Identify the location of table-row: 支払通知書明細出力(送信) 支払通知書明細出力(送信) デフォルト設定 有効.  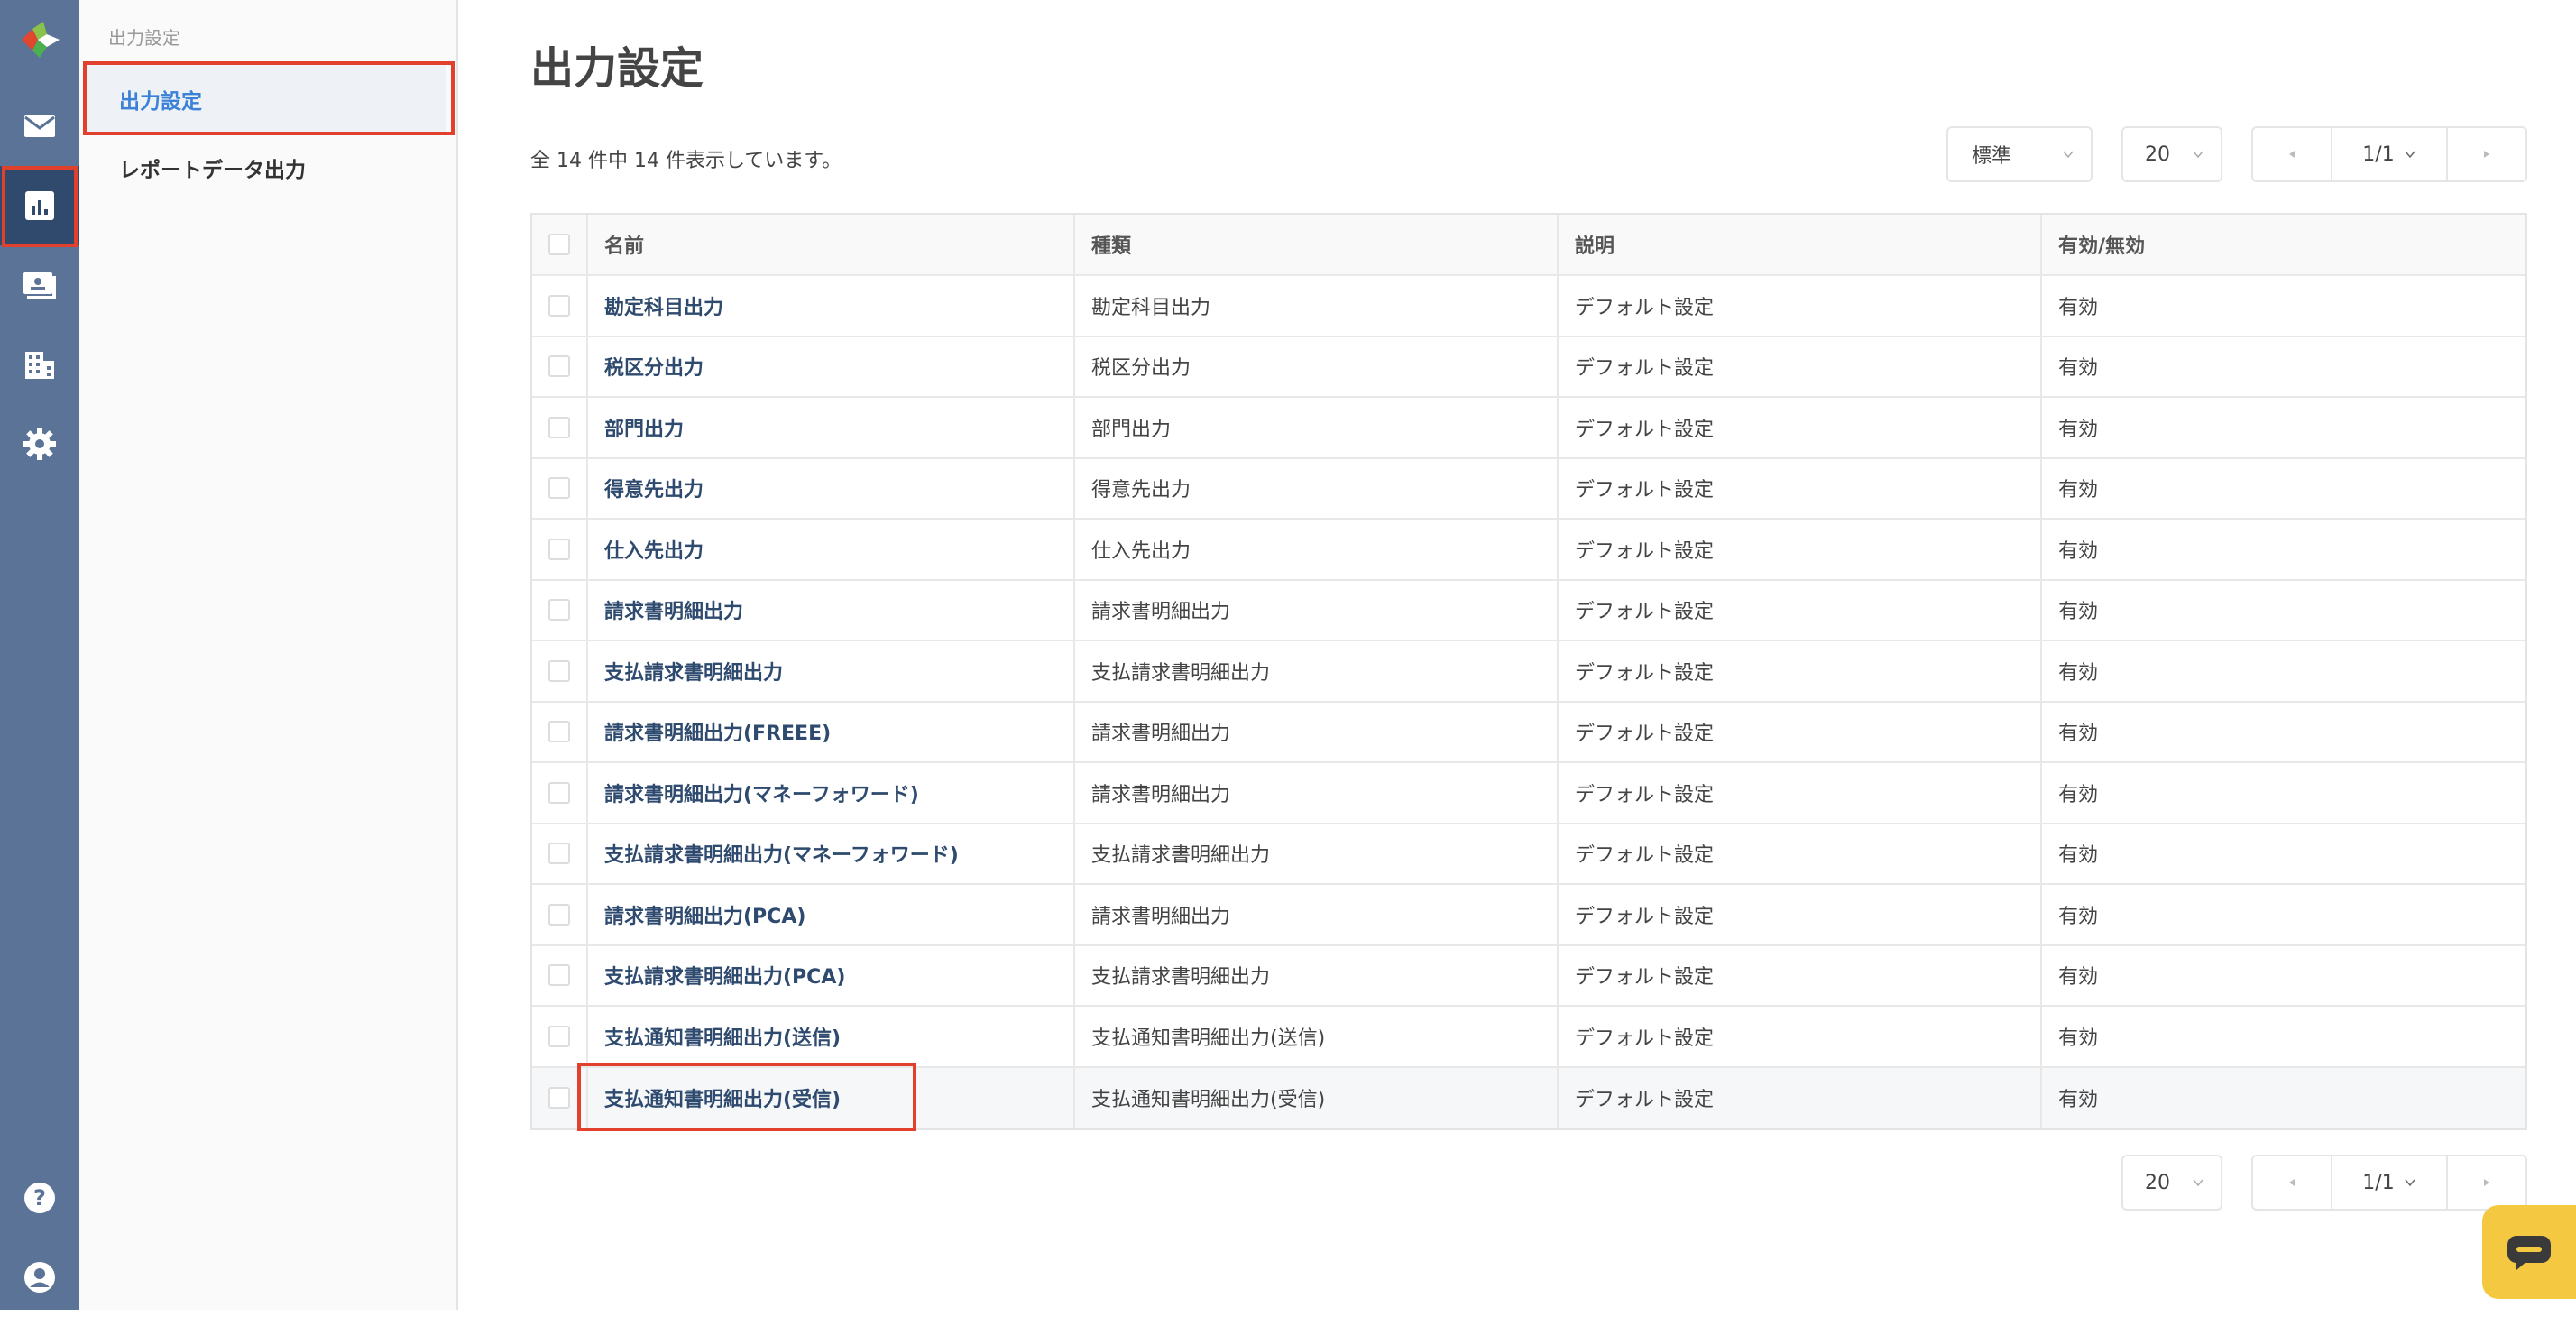
(1529, 1037).